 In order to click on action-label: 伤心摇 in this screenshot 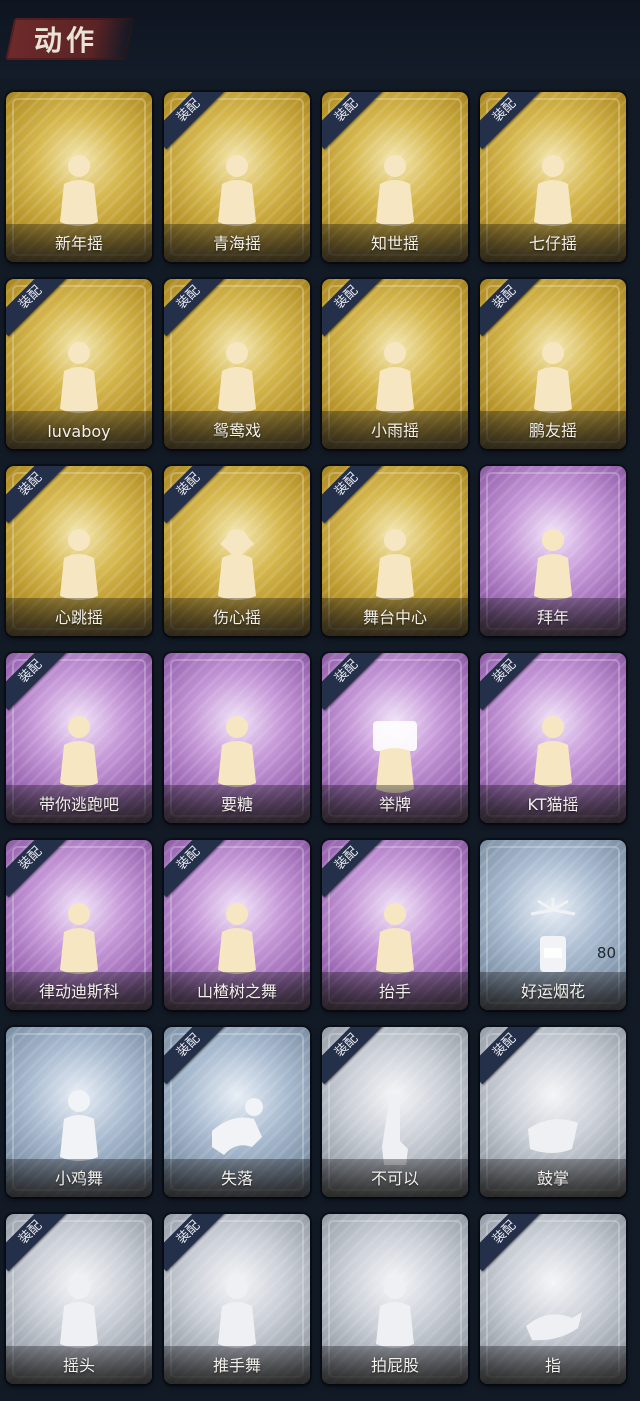, I will do `click(236, 617)`.